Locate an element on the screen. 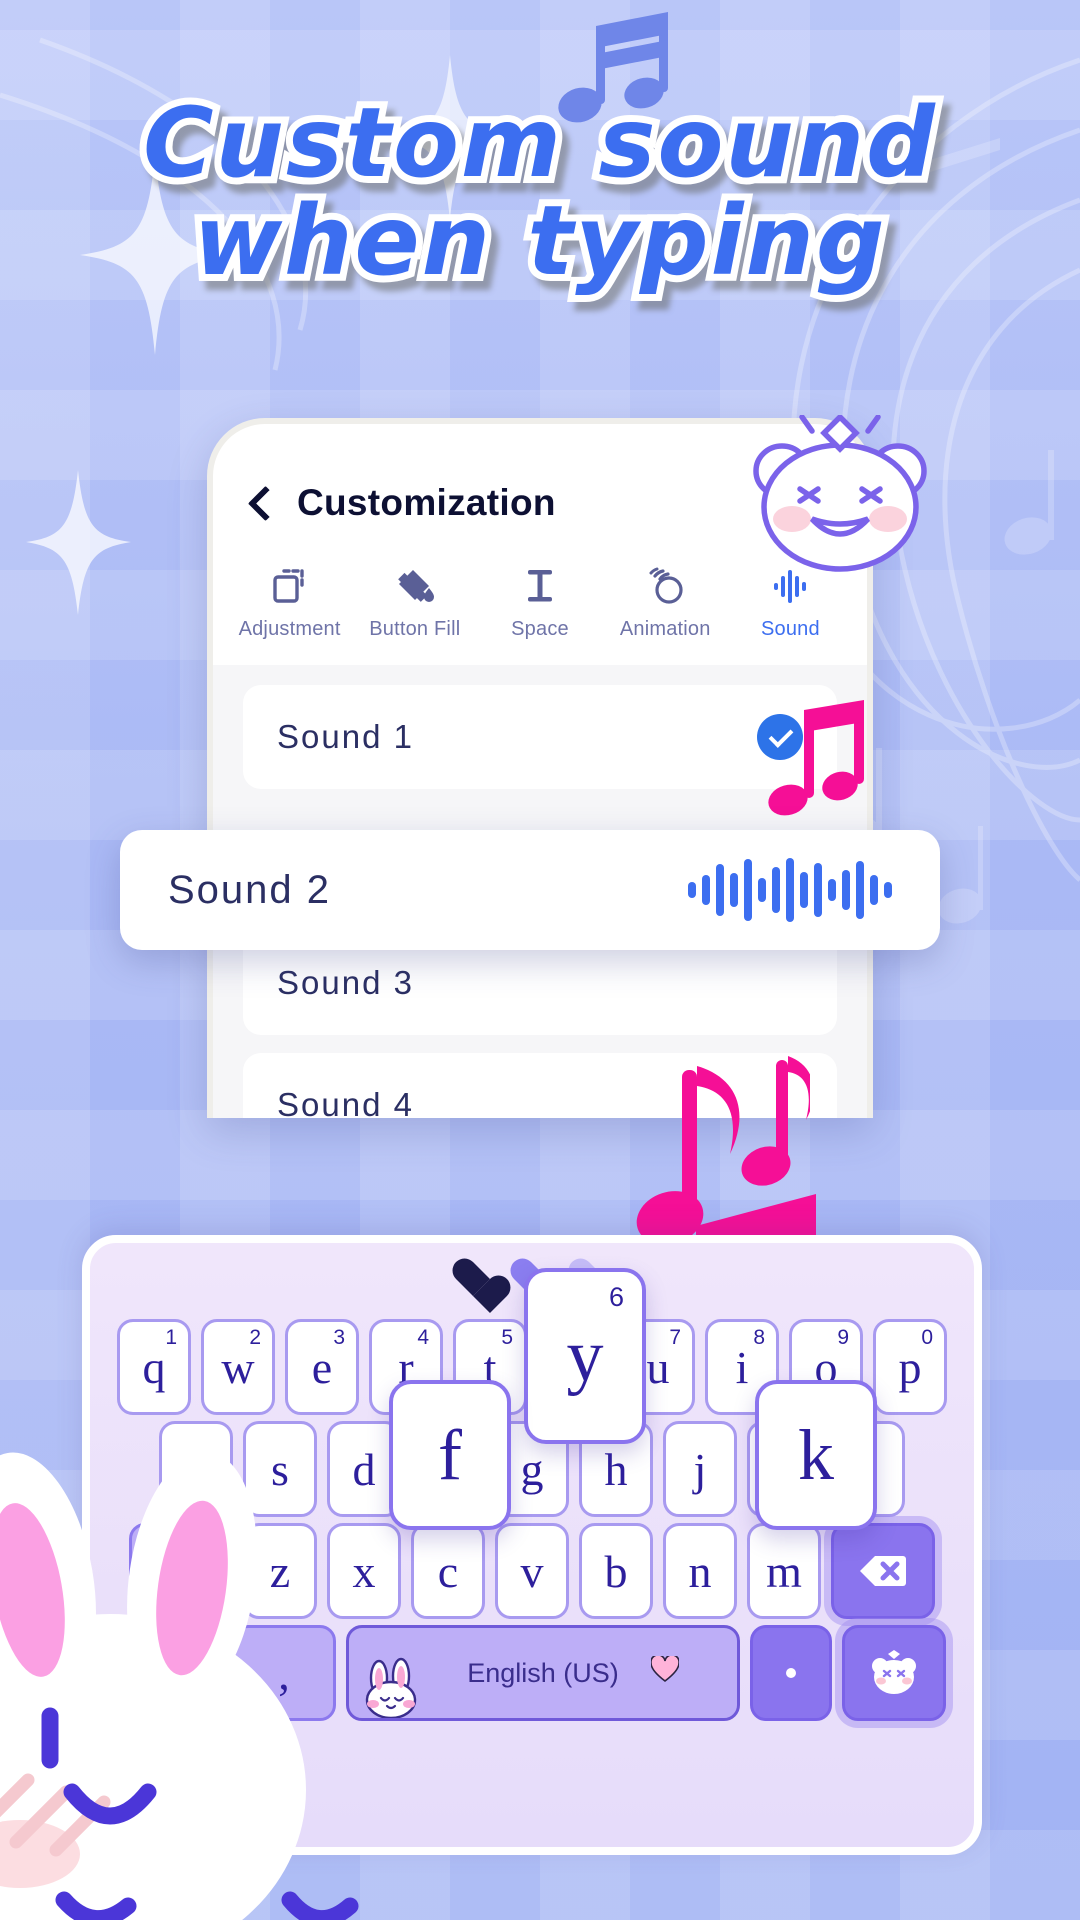  popped-key-k: k is located at coordinates (816, 1455).